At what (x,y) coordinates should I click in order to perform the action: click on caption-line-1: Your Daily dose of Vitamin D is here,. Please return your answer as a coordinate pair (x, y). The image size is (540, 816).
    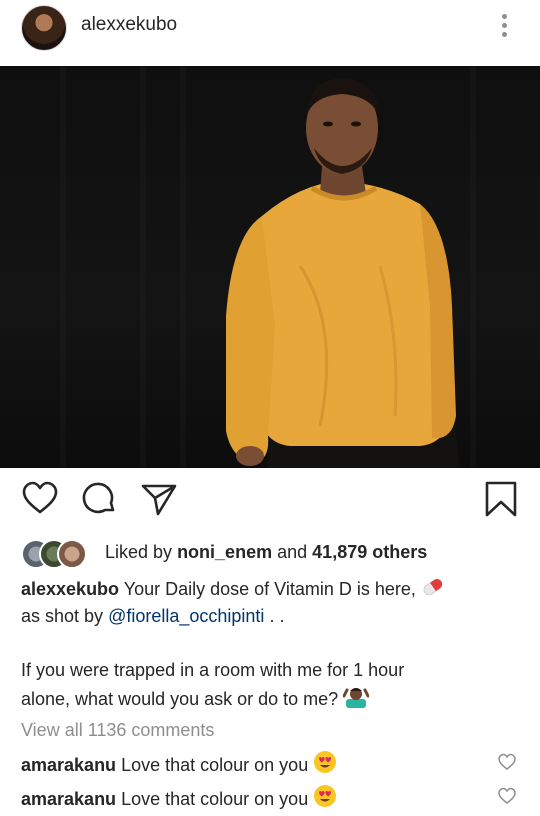
    Looking at the image, I should click on (269, 589).